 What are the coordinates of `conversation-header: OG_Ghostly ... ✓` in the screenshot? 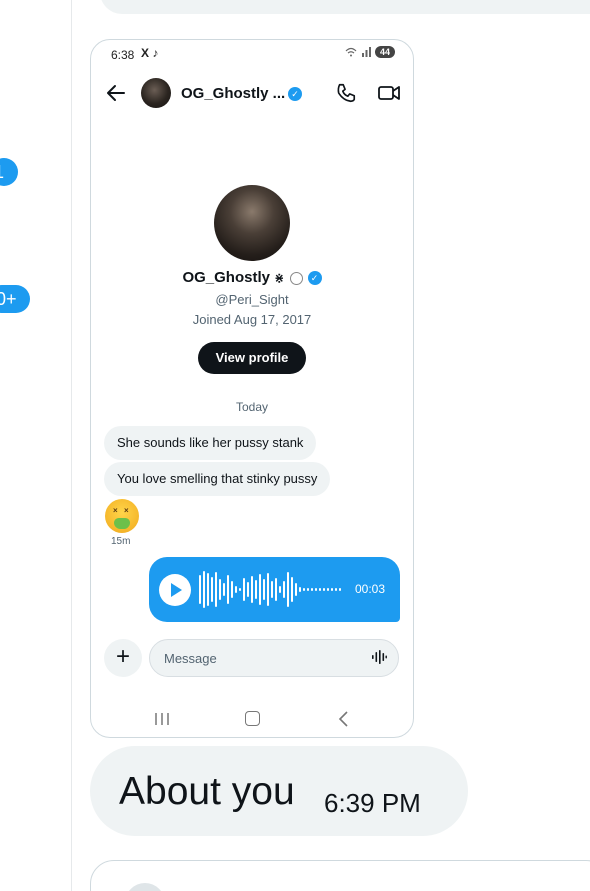 It's located at (252, 94).